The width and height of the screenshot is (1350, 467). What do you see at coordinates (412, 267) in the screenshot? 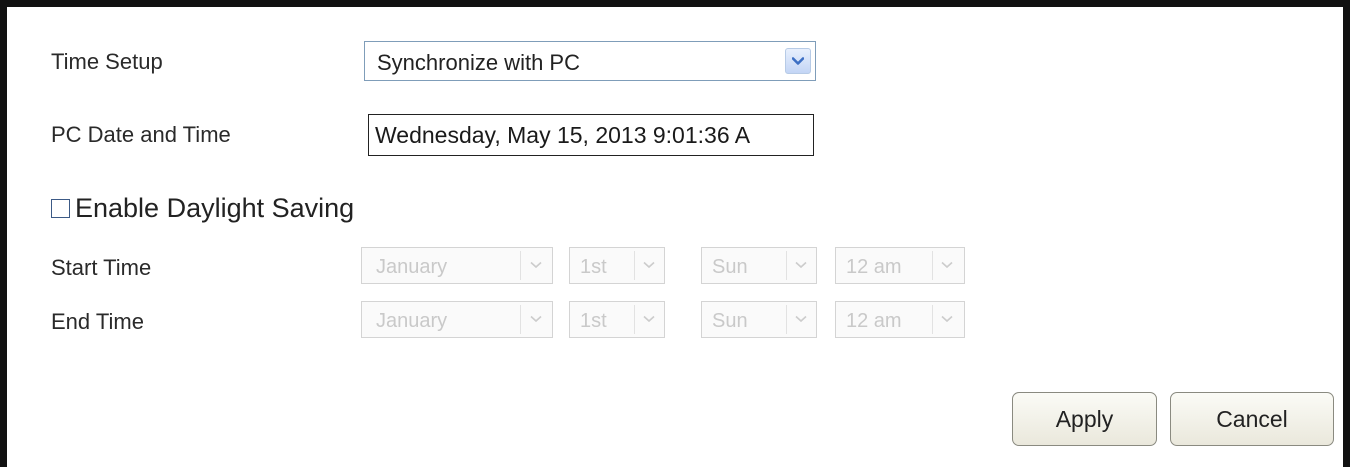
I see `start-month-value: January` at bounding box center [412, 267].